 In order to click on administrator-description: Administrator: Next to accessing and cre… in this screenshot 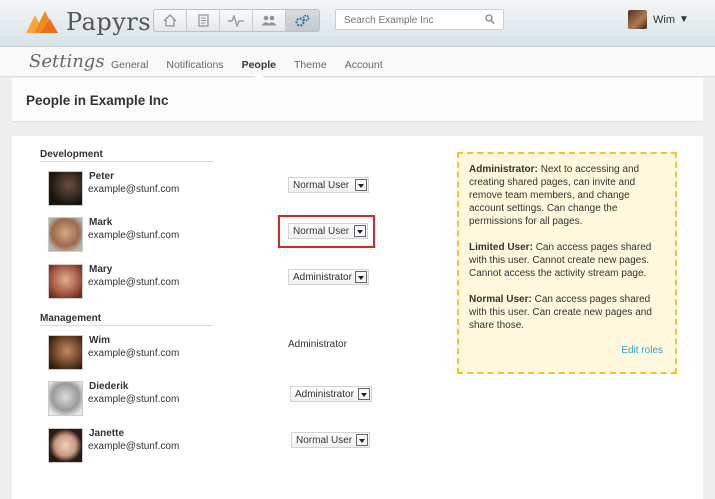, I will do `click(567, 195)`.